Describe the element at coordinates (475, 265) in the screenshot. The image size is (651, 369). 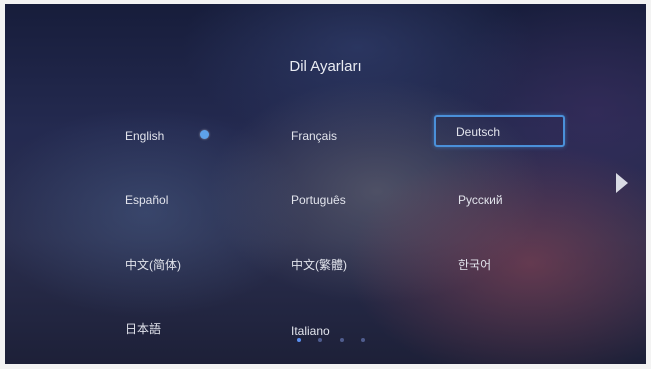
I see `language-label: 한국어` at that location.